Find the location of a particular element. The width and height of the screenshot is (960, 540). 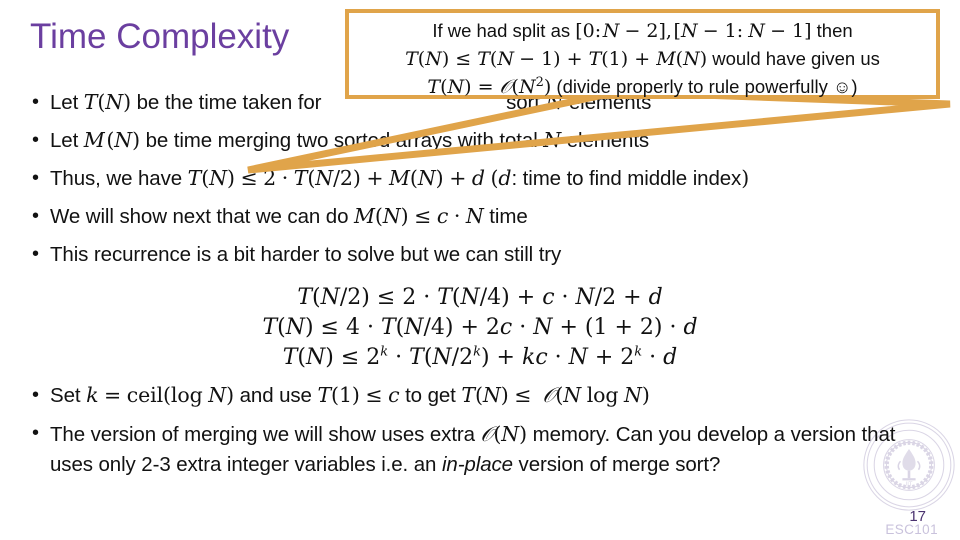

page-title: Time Complexity is located at coordinates (160, 36).